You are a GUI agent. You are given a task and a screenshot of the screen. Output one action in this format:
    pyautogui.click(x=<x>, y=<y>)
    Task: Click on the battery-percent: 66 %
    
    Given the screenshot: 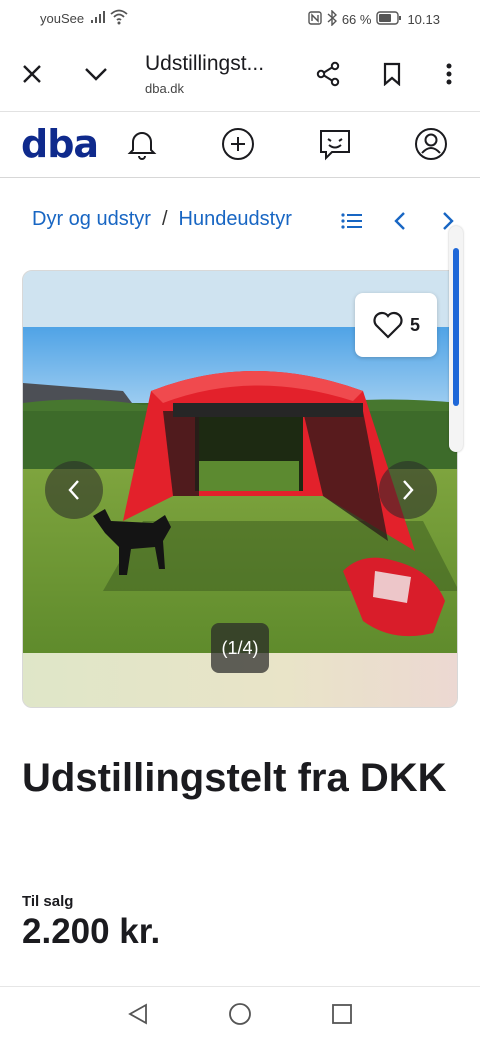 What is the action you would take?
    pyautogui.click(x=356, y=19)
    